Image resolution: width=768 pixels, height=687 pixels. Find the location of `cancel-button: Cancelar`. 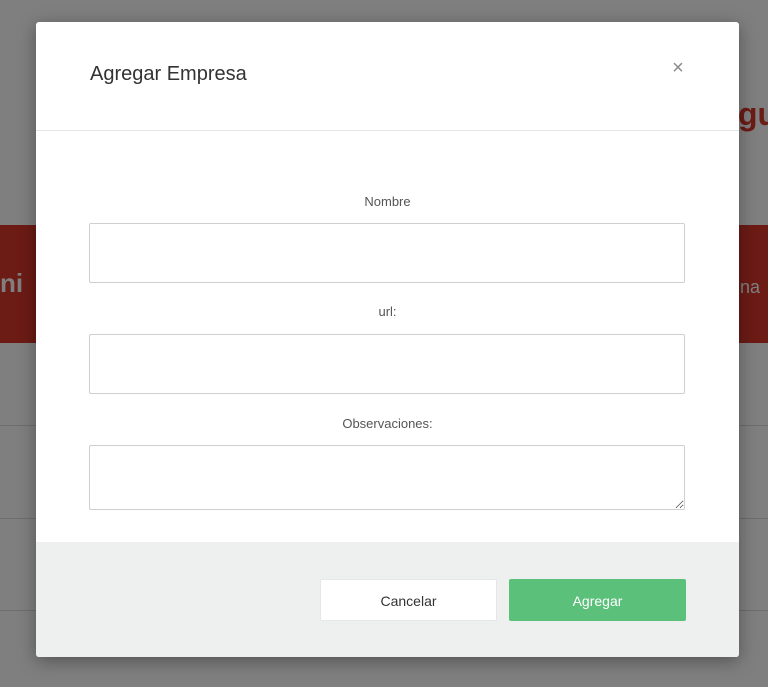

cancel-button: Cancelar is located at coordinates (408, 600).